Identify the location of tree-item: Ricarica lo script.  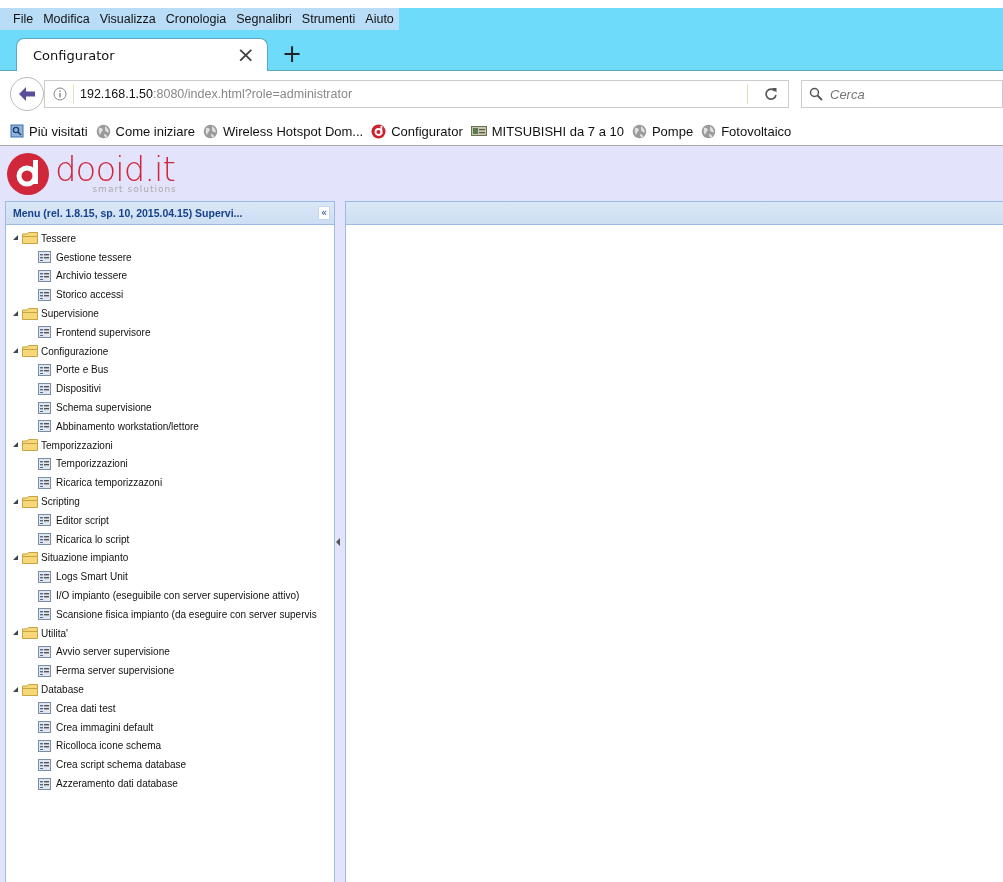
(170, 539).